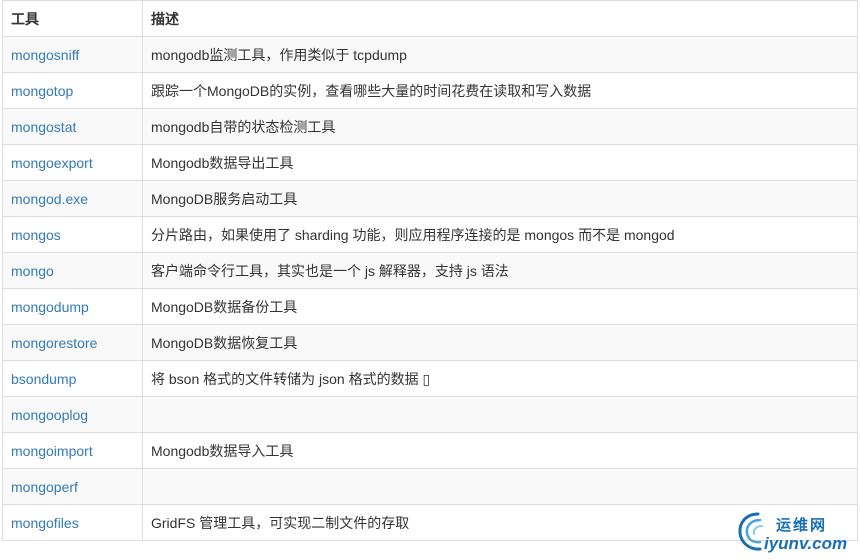 The image size is (860, 560). Describe the element at coordinates (500, 198) in the screenshot. I see `description-cell: MongoDB服务启动工具` at that location.